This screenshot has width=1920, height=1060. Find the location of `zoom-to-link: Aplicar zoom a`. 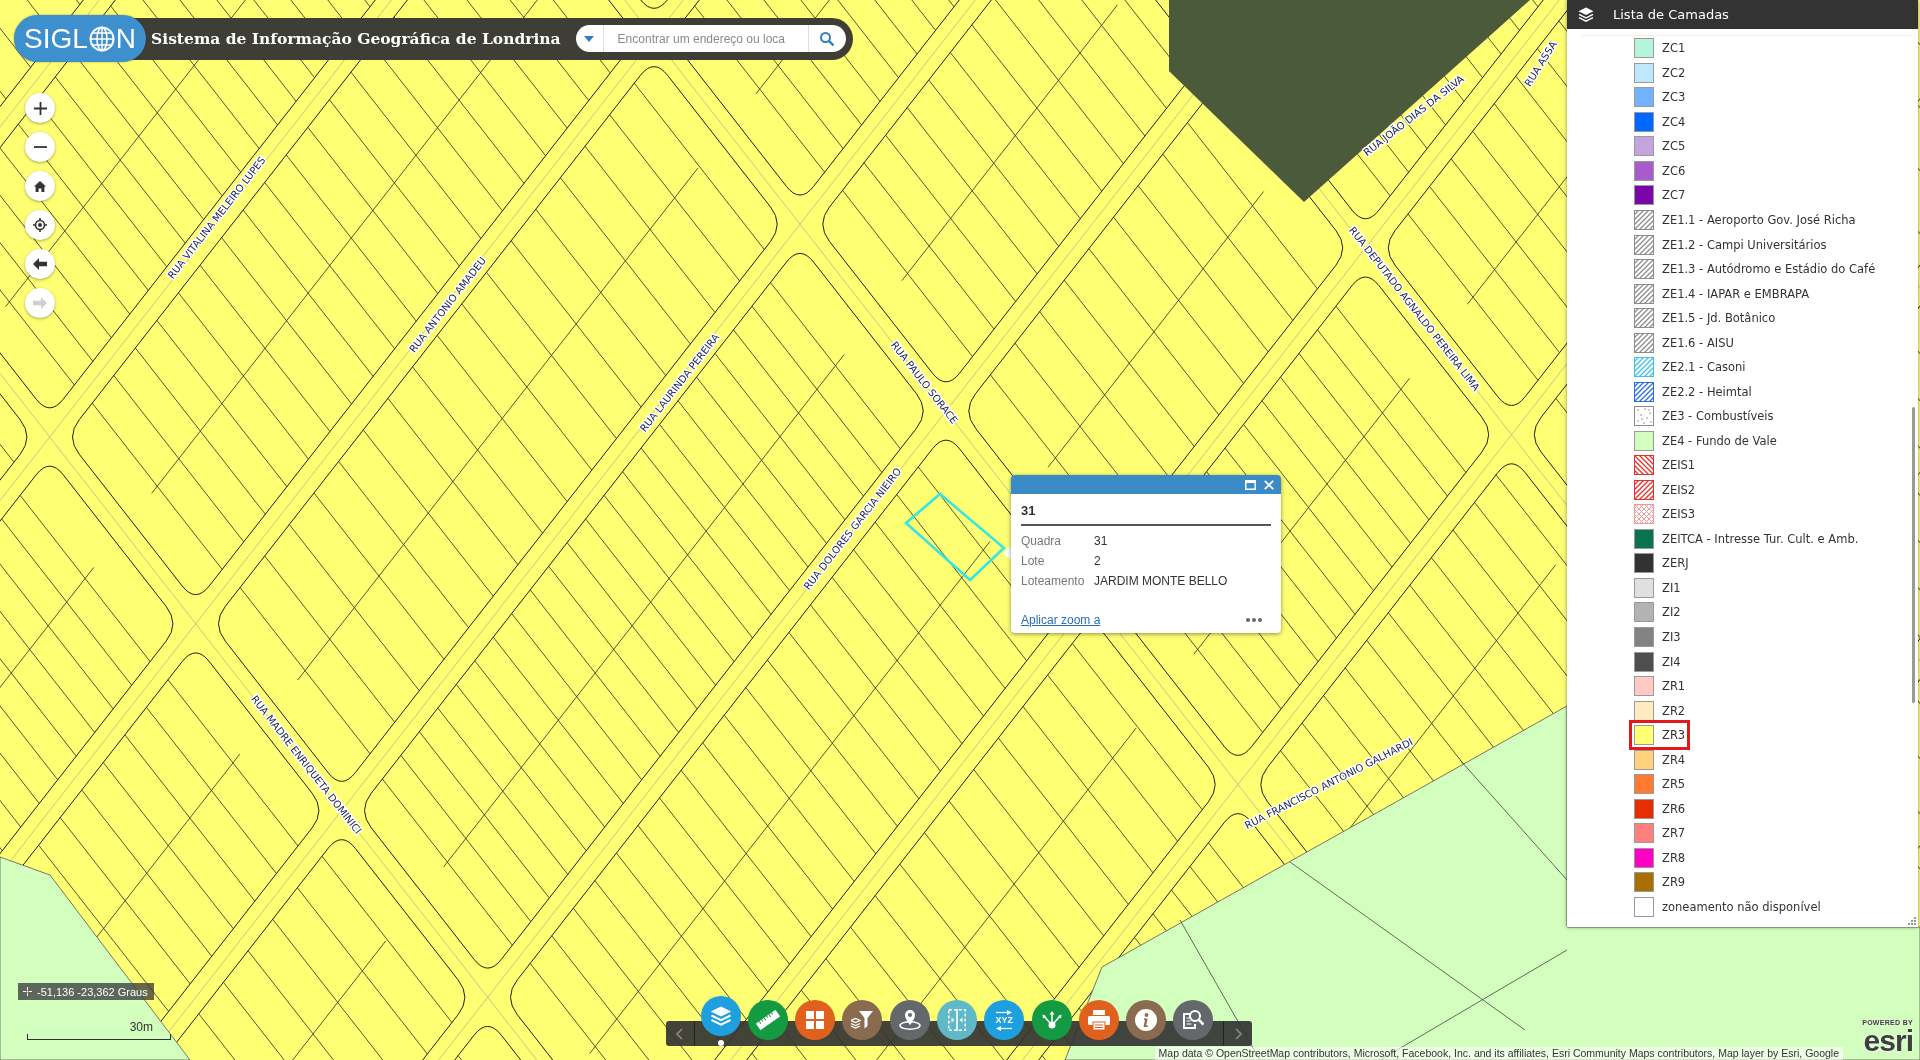

zoom-to-link: Aplicar zoom a is located at coordinates (1061, 620).